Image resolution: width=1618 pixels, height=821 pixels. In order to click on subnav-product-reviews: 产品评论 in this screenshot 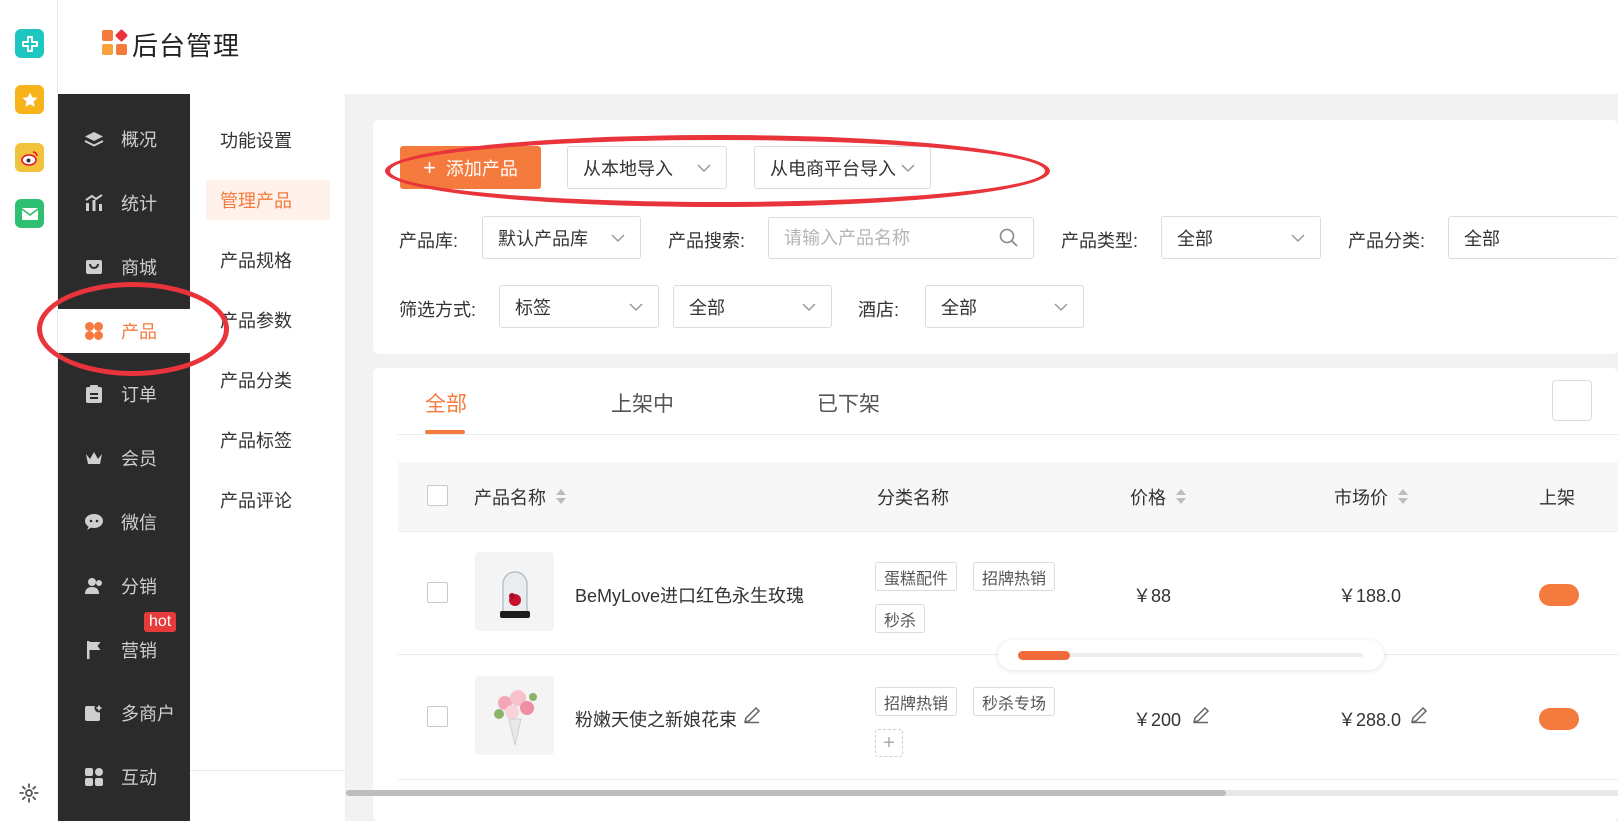, I will do `click(268, 500)`.